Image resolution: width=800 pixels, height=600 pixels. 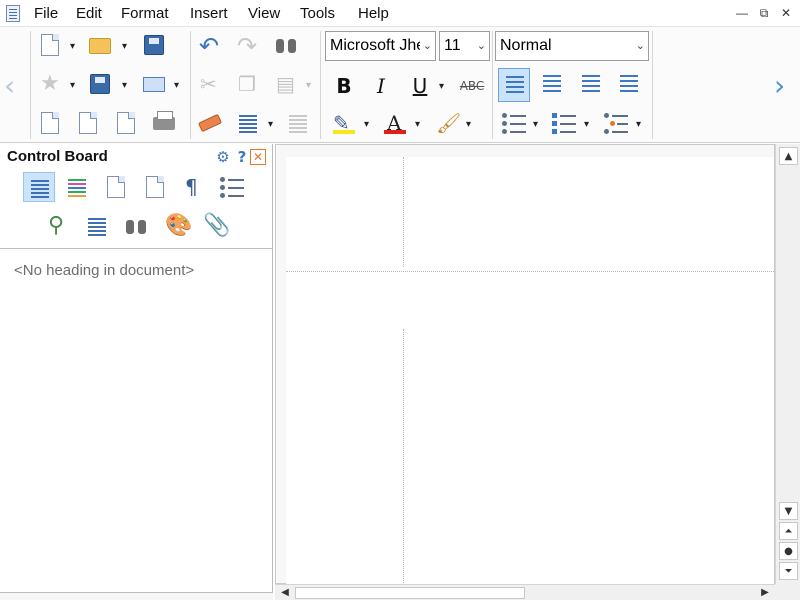 I want to click on menu-file: File, so click(x=46, y=13).